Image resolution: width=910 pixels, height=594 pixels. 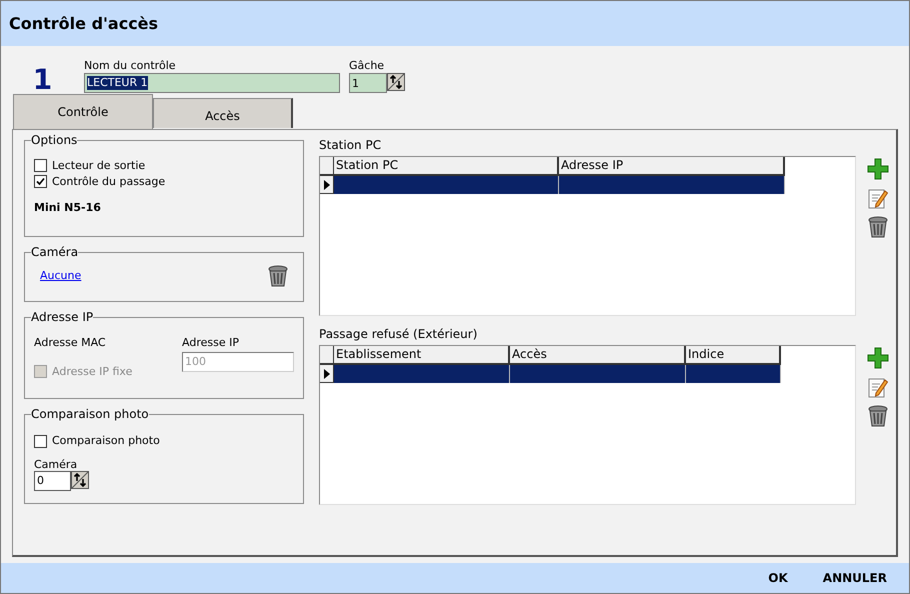 I want to click on field-label: Gâche, so click(x=367, y=66).